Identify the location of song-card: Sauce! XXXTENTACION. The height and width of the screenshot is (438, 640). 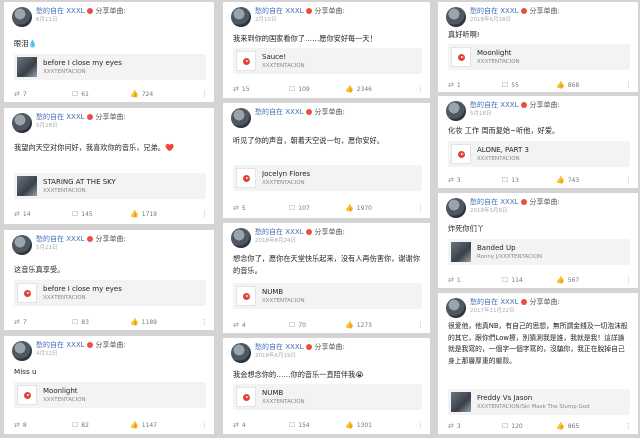
(327, 61).